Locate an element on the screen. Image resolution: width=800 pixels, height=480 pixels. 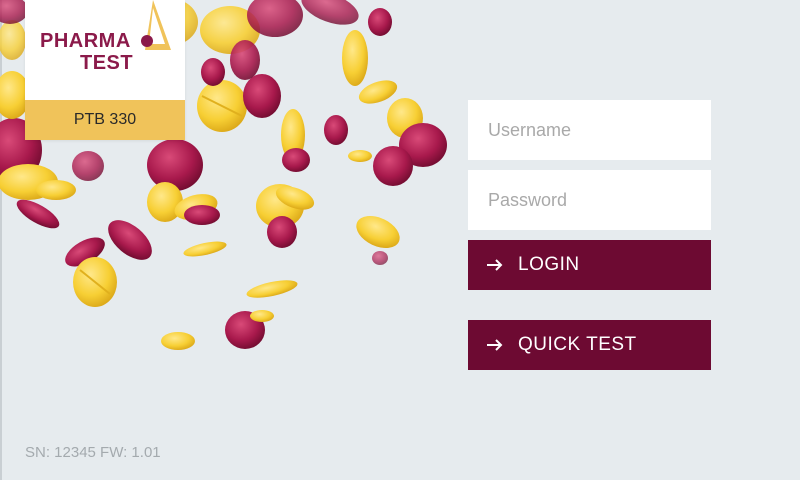
quick-test-button-label: QUICK TEST is located at coordinates (577, 344).